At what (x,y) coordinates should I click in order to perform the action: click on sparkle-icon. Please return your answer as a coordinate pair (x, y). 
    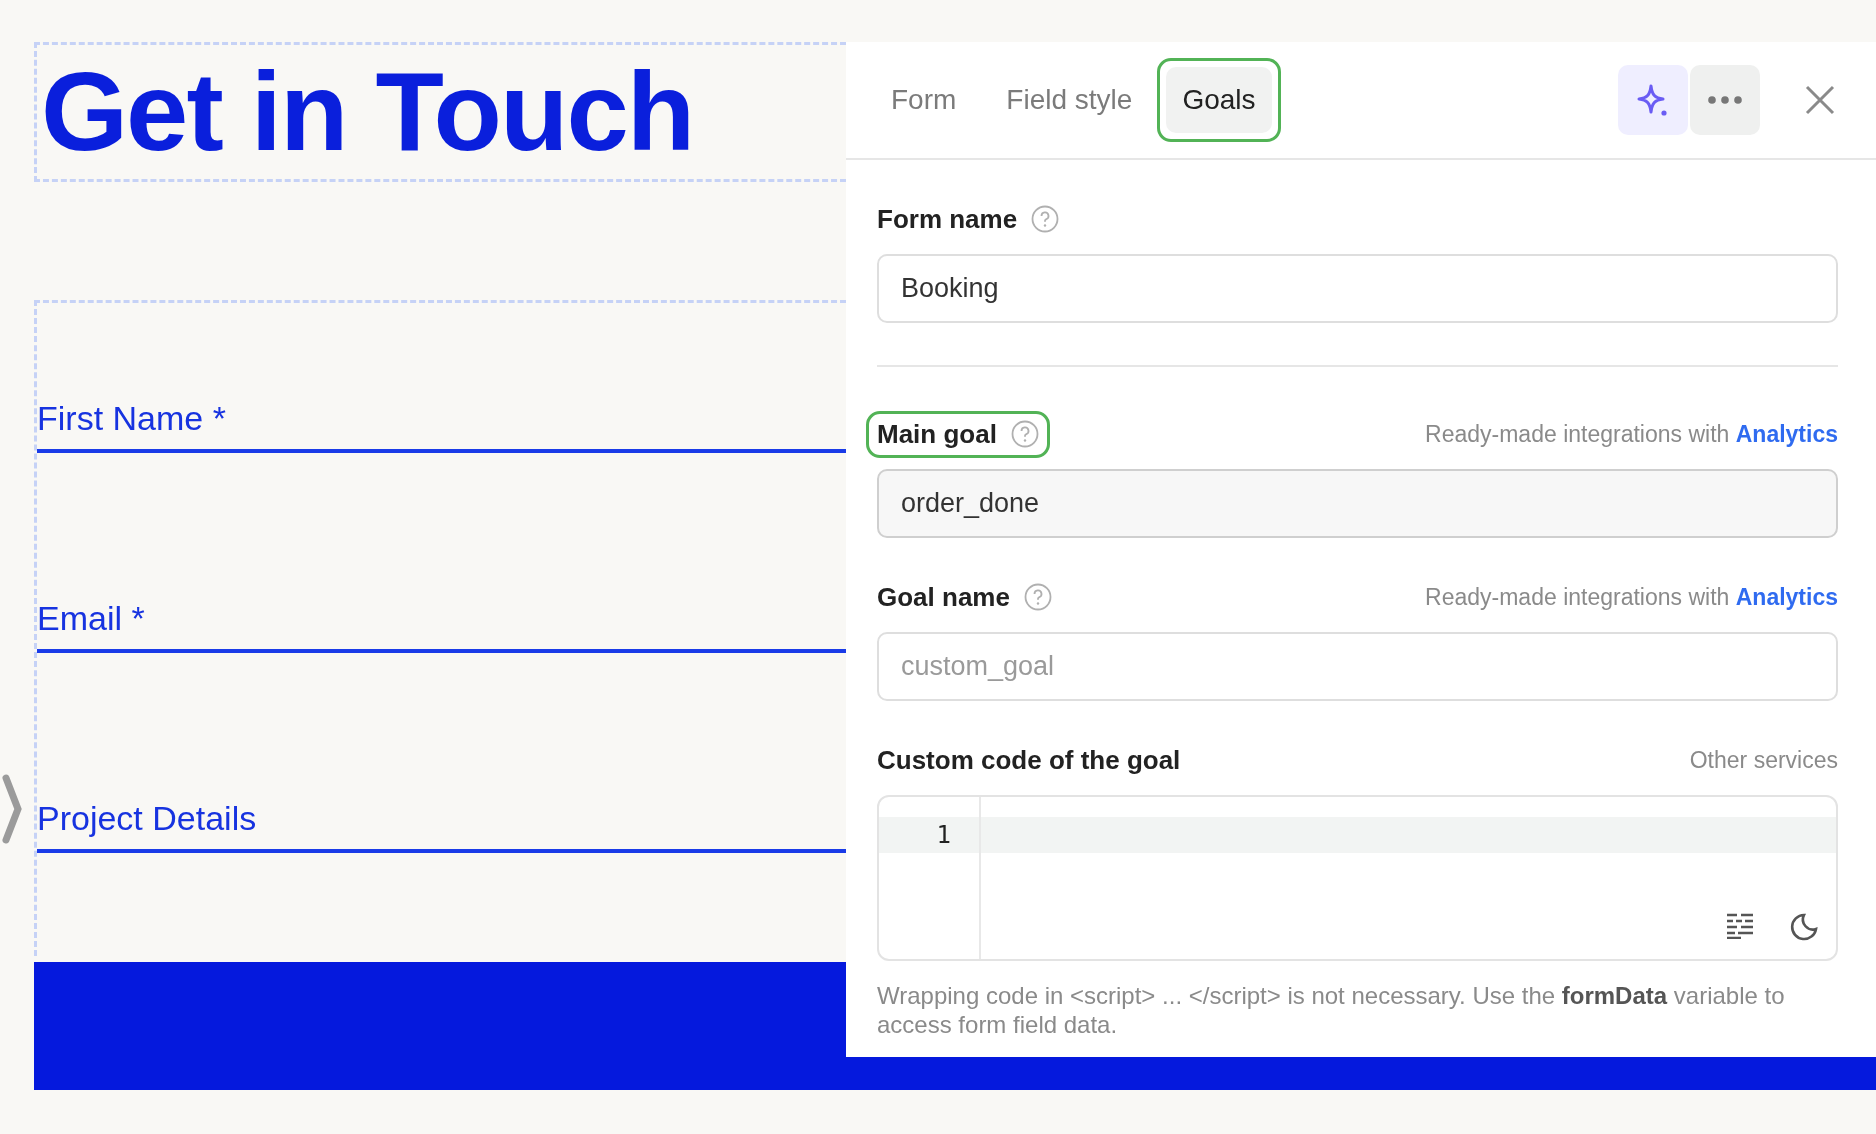
    Looking at the image, I should click on (1653, 100).